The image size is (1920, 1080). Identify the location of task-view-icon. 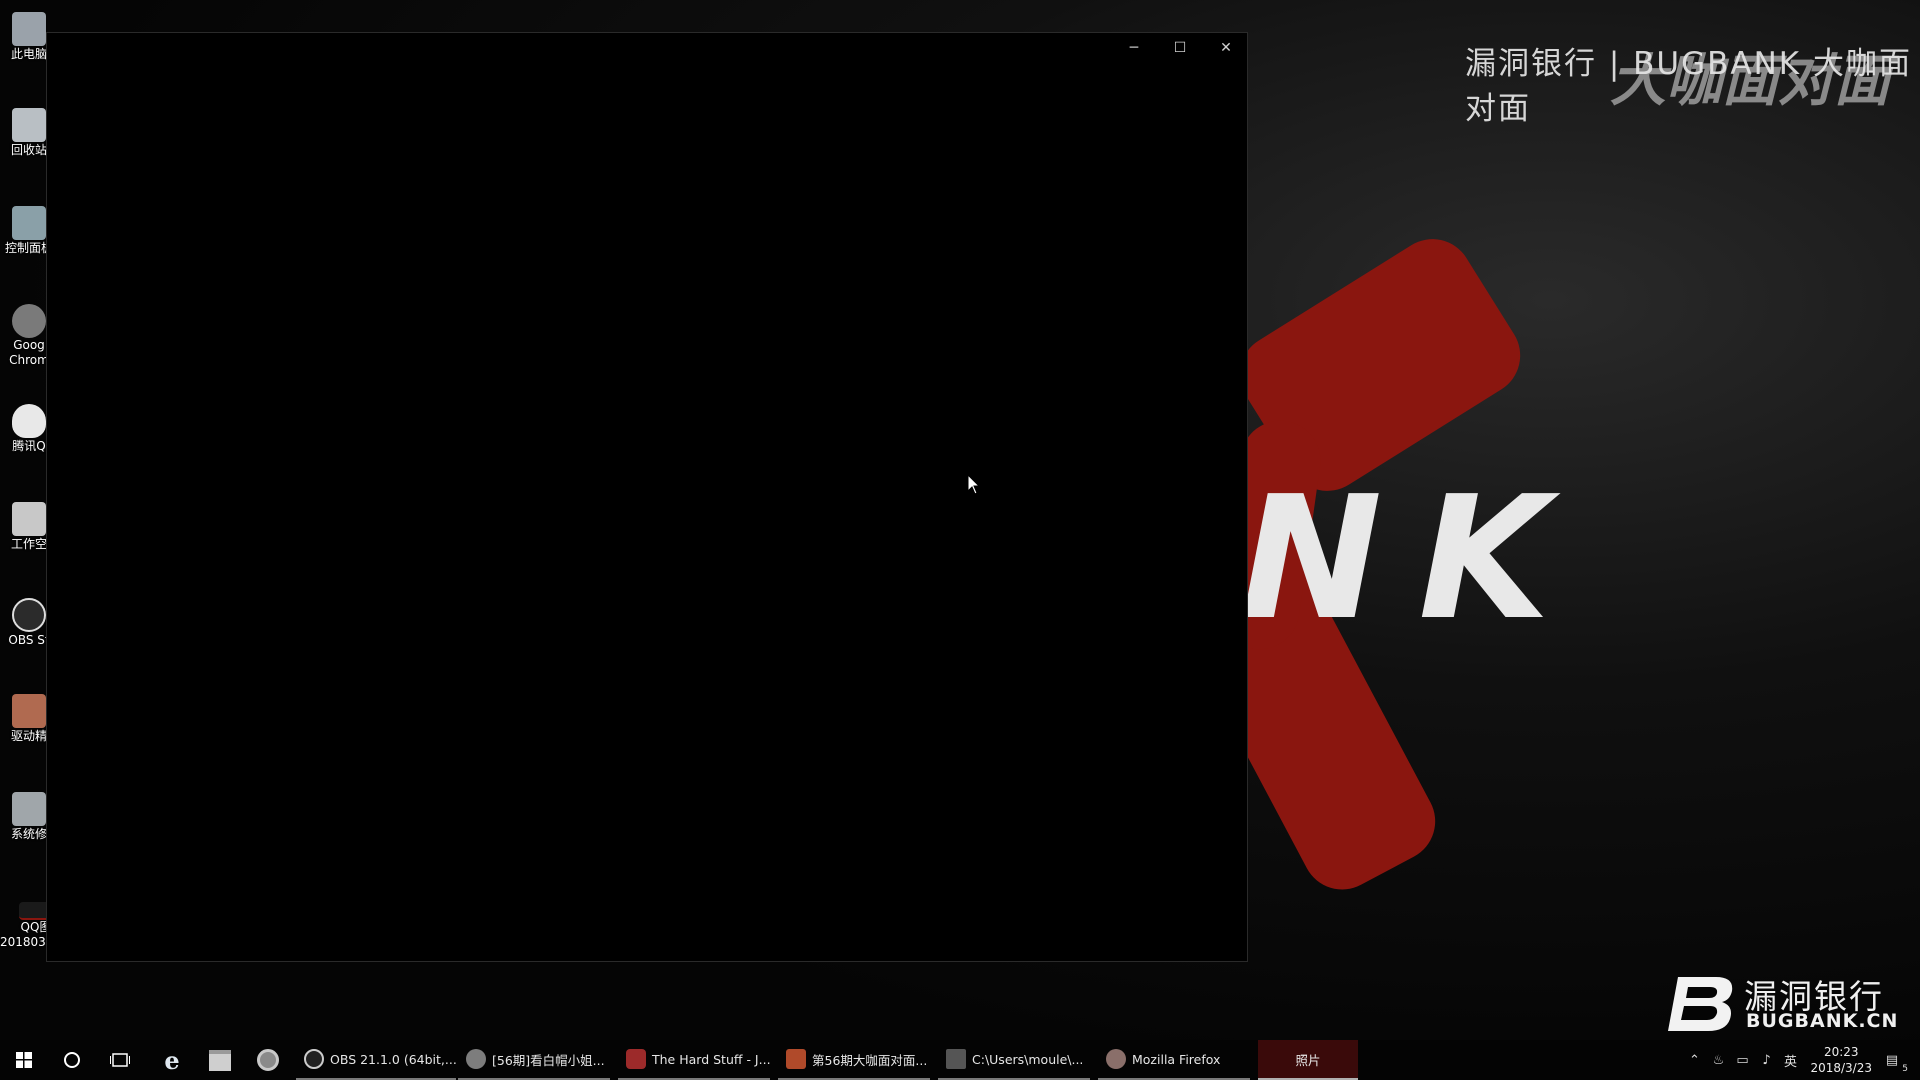
(120, 1060).